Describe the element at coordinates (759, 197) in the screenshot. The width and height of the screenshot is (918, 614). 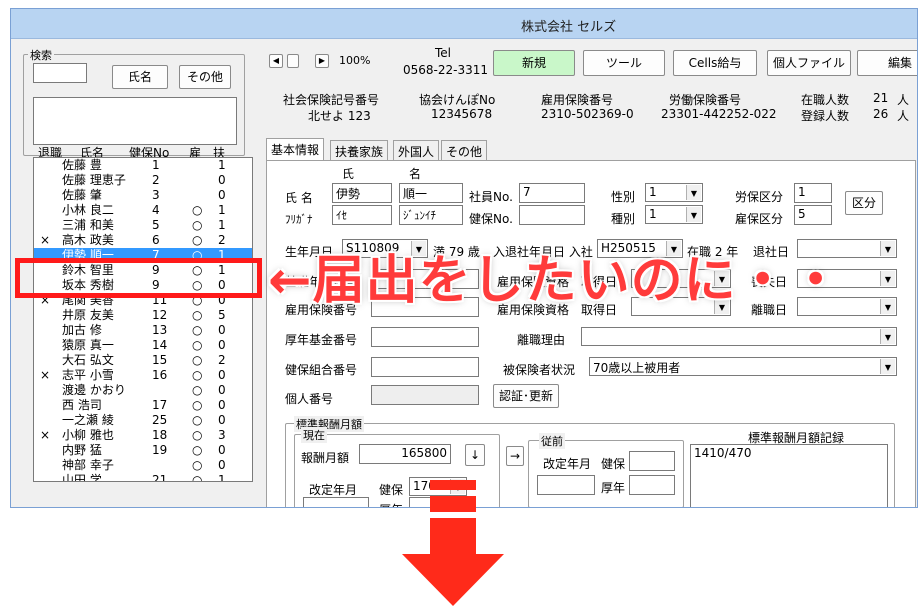
I see `rouho-label: 労保区分` at that location.